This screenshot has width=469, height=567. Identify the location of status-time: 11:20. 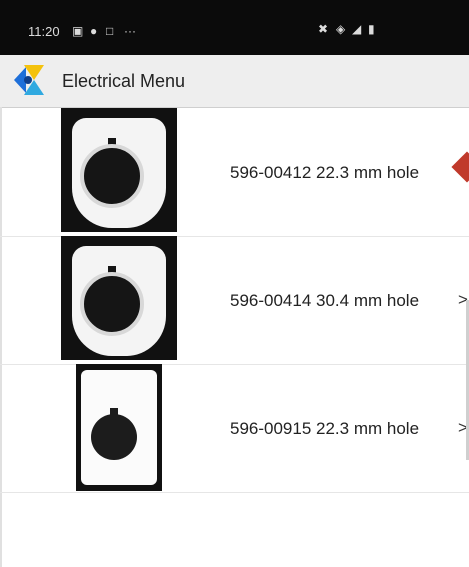
(44, 31).